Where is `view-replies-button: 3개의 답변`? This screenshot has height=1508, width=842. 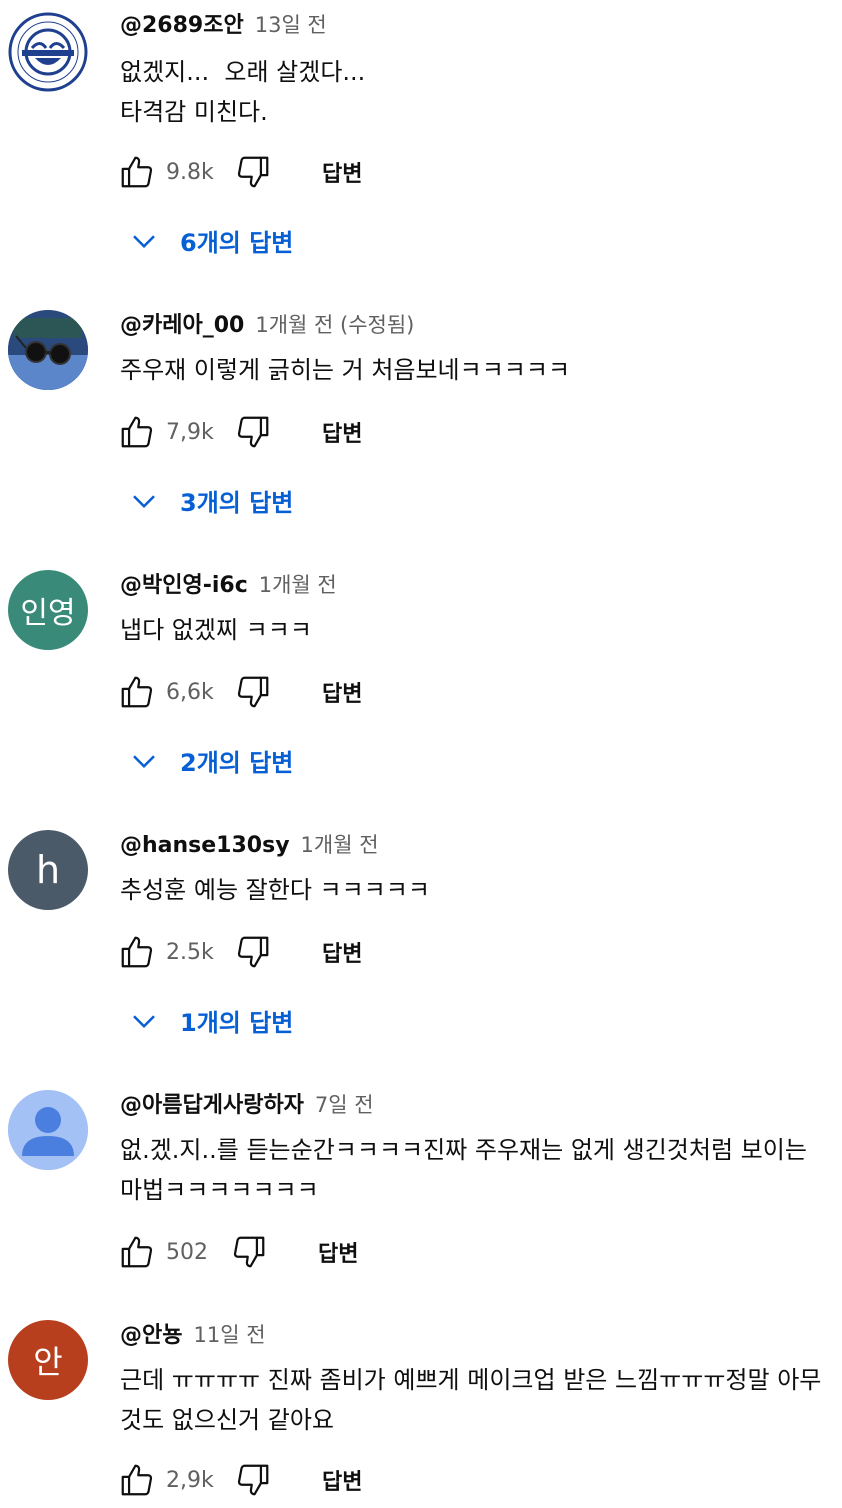
view-replies-button: 3개의 답변 is located at coordinates (210, 500).